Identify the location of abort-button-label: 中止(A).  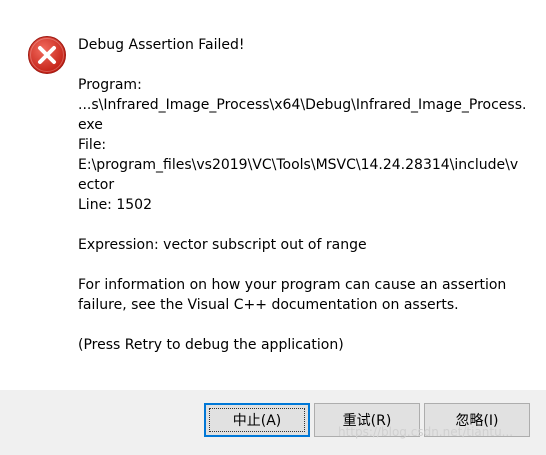
(257, 421).